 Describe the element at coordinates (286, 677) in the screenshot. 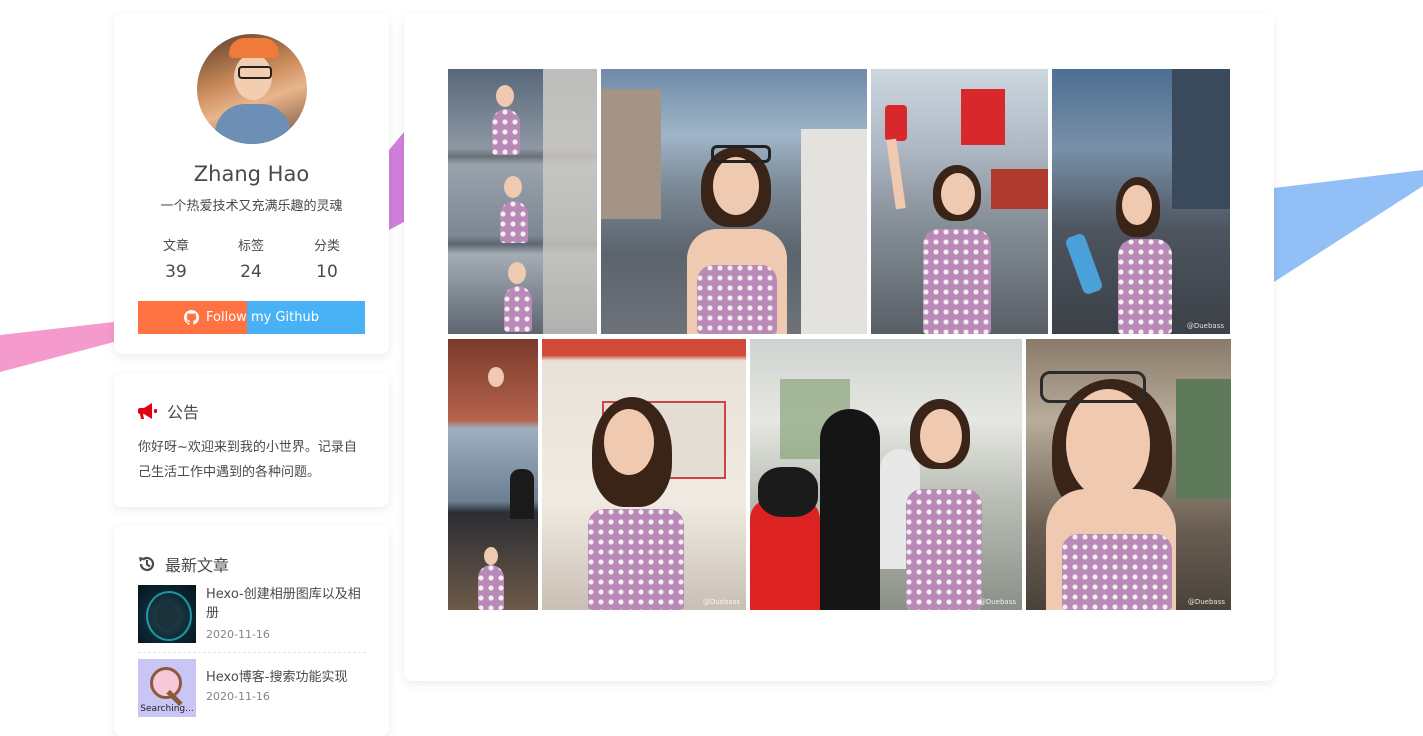

I see `post-title: Hexo博客-搜索功能实现` at that location.